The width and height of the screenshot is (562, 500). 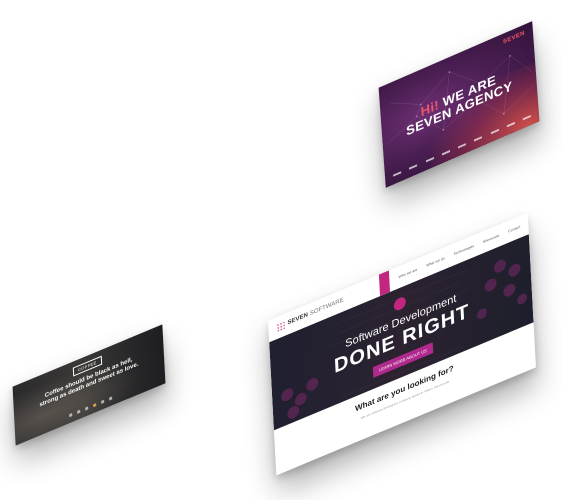 I want to click on nav-item-who-we-are: Who we are, so click(x=408, y=274).